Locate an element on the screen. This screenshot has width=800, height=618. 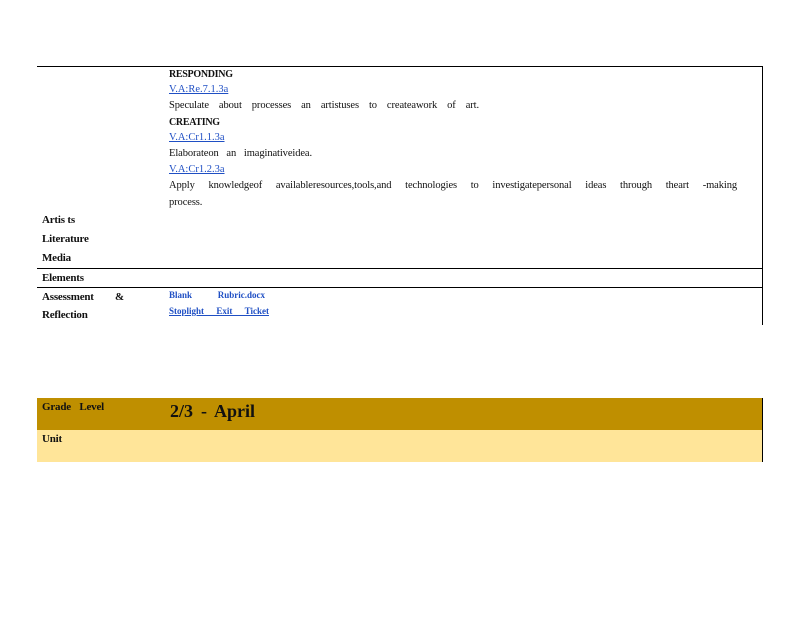
artists-label: Artis ts is located at coordinates (58, 220).